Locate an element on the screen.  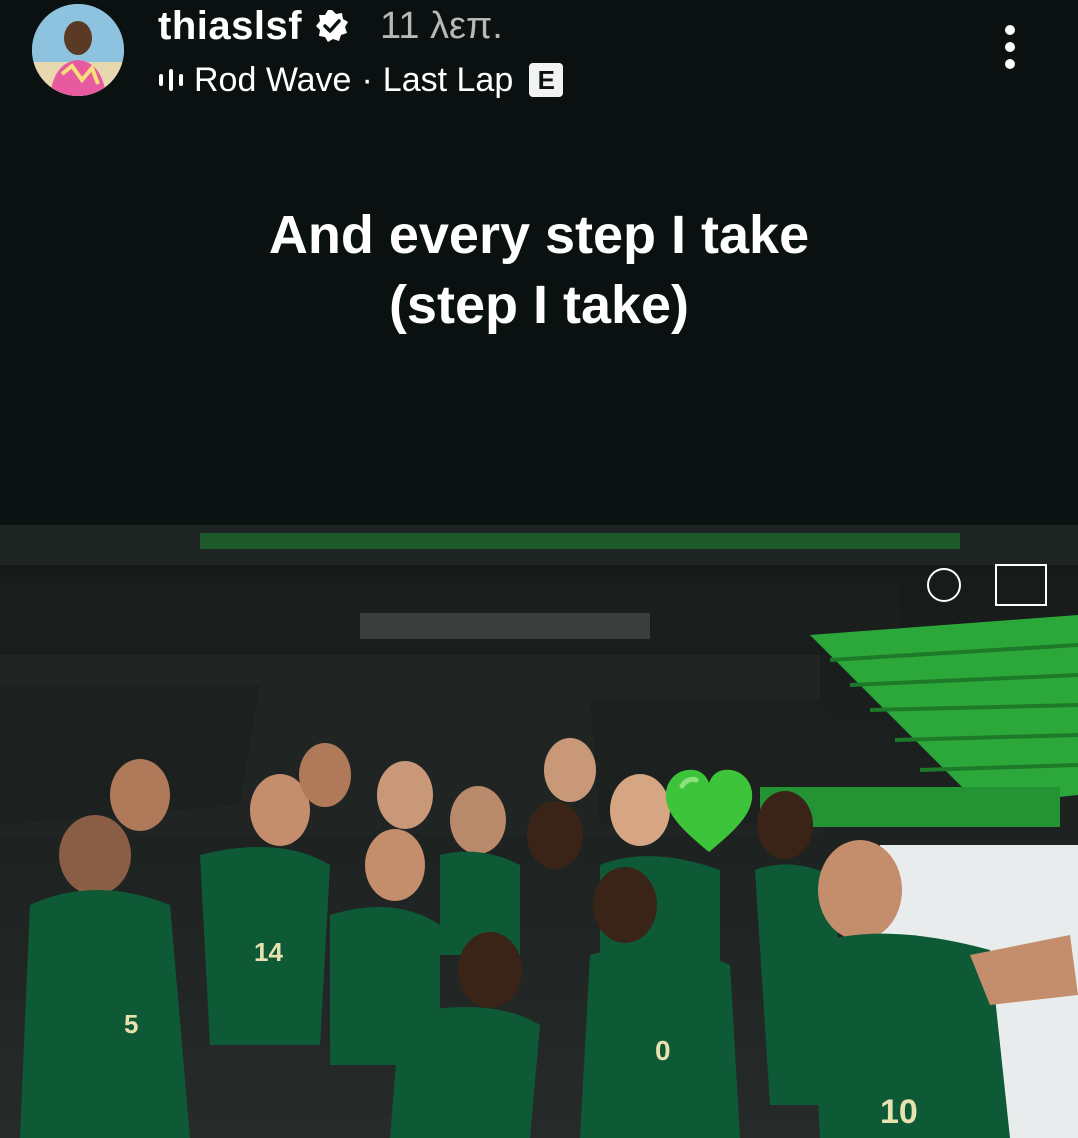
avatar is located at coordinates (78, 50).